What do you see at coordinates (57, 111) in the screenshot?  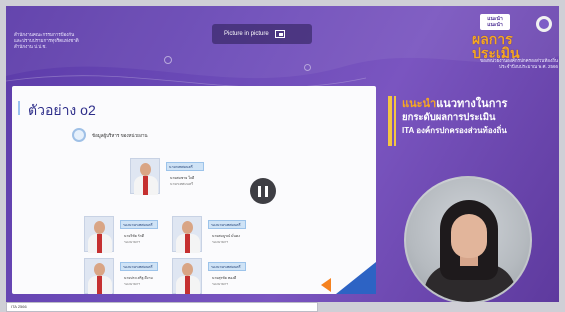 I see `slide-title: ตัวอย่าง o2` at bounding box center [57, 111].